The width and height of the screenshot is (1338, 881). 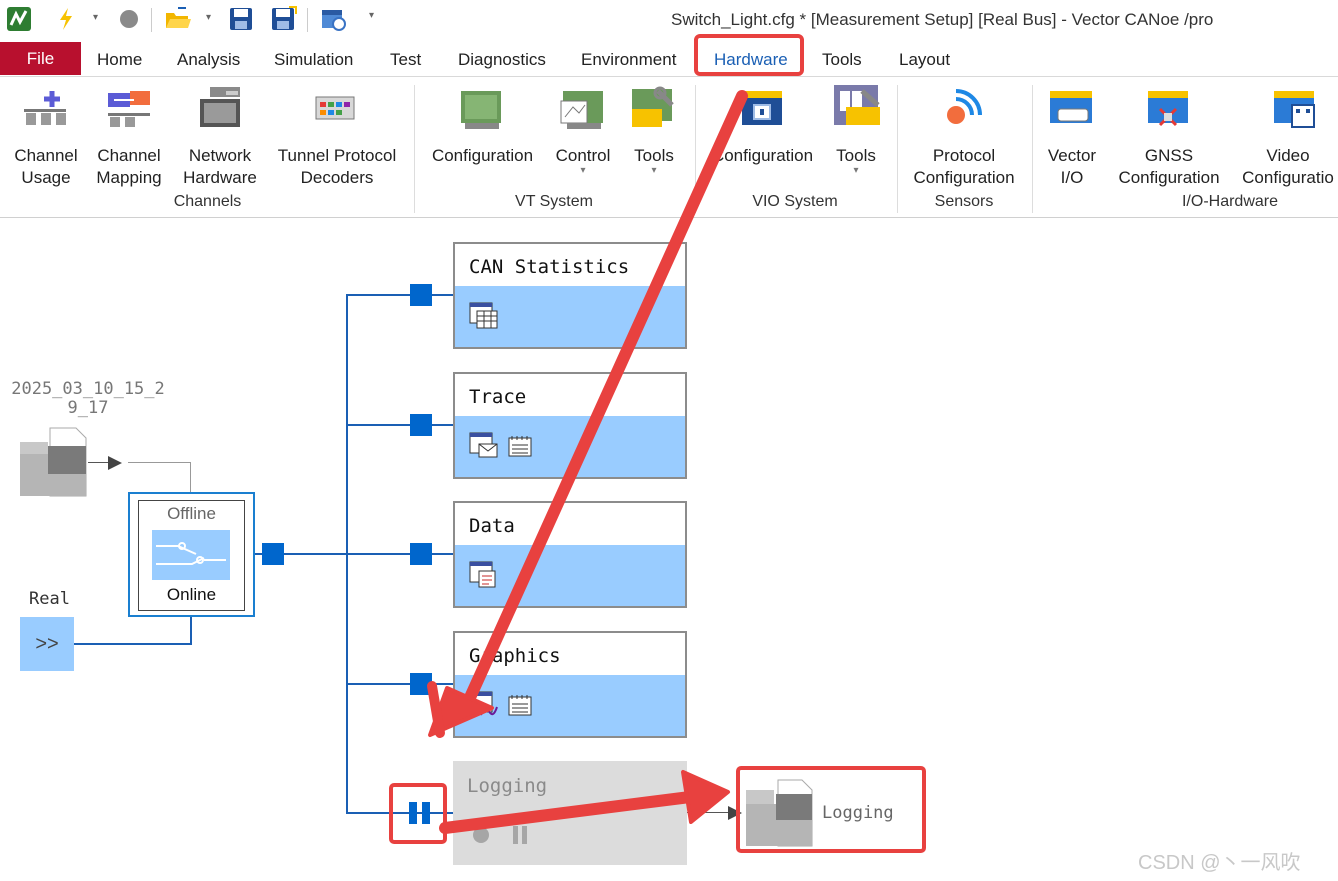 What do you see at coordinates (208, 60) in the screenshot?
I see `tab-analysis: Analysis` at bounding box center [208, 60].